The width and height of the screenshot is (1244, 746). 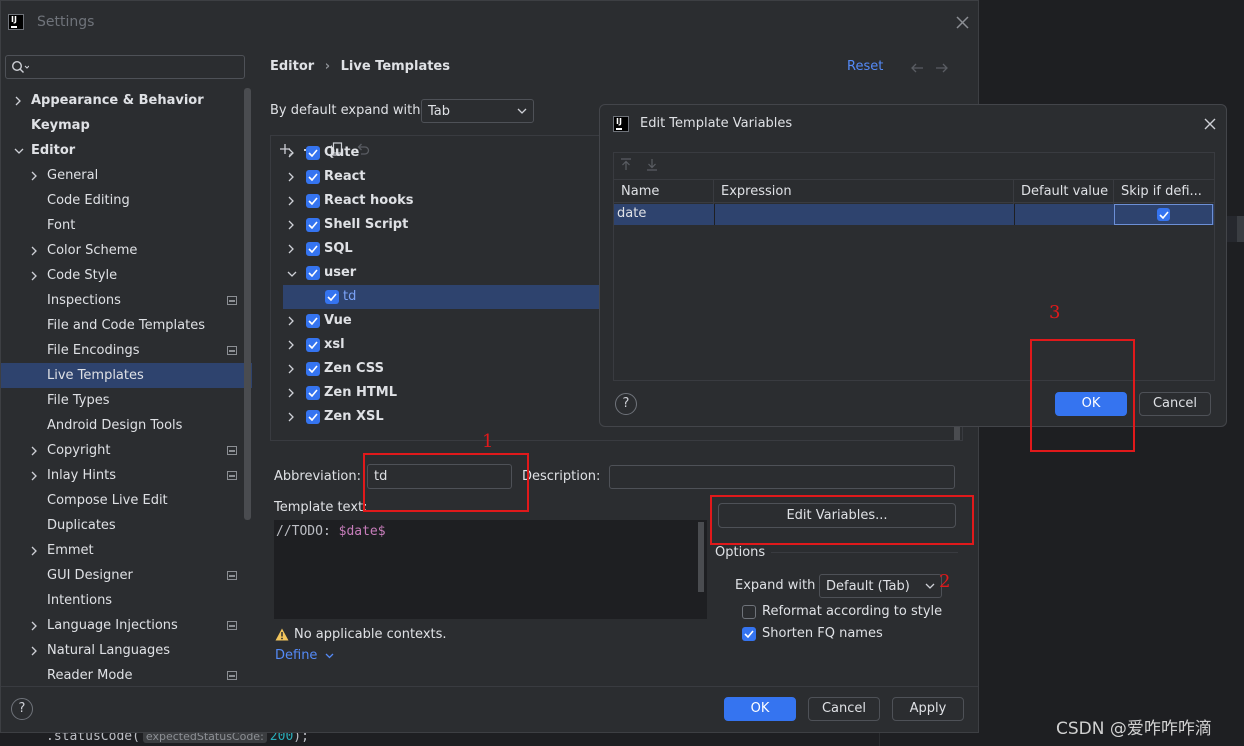 I want to click on sidebar-item-file-encodings: File Encodings, so click(x=126, y=350).